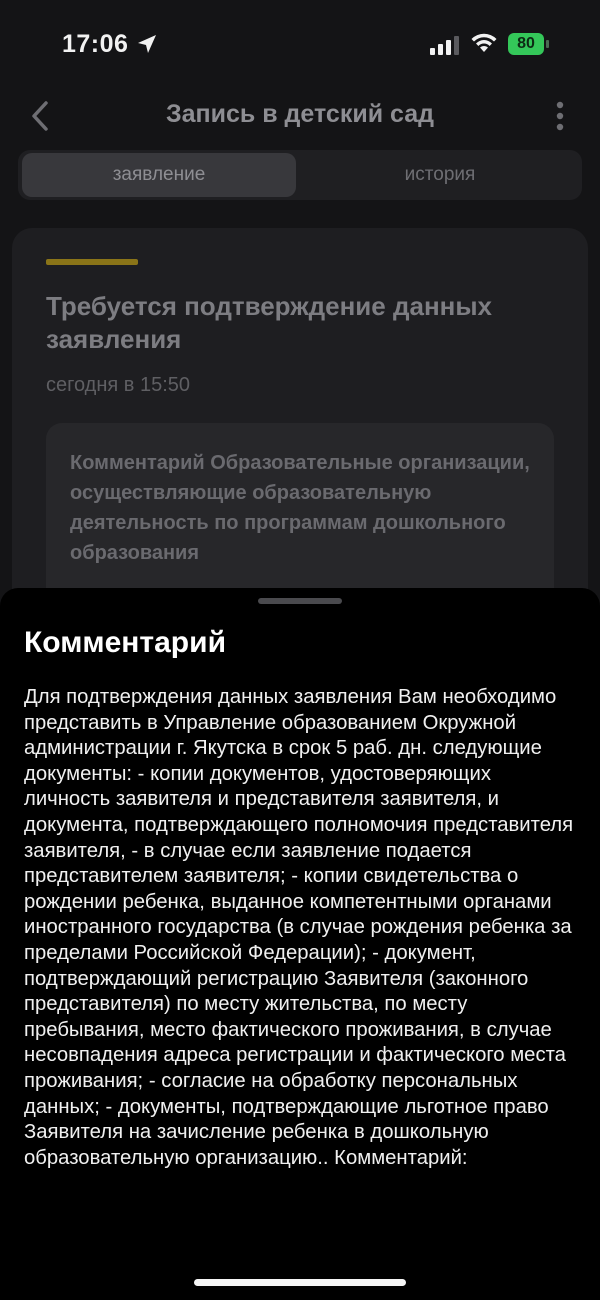 This screenshot has width=600, height=1300. Describe the element at coordinates (269, 322) in the screenshot. I see `status-title: Требуется подтверждение данных заявления` at that location.